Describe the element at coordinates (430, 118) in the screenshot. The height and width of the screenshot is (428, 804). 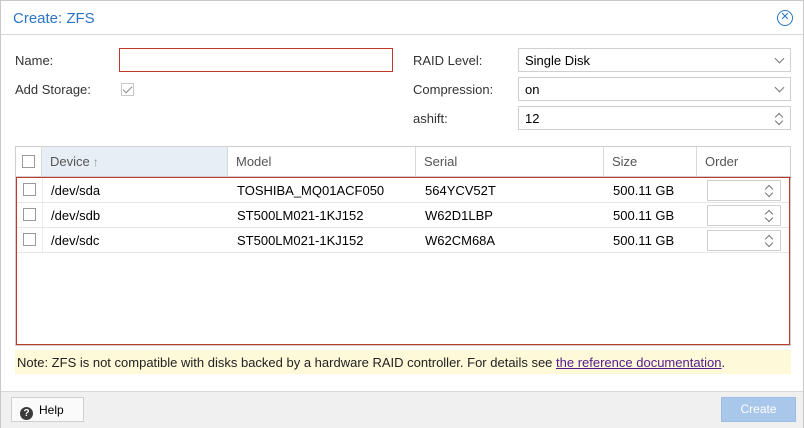
I see `ashift-label: ashift:` at that location.